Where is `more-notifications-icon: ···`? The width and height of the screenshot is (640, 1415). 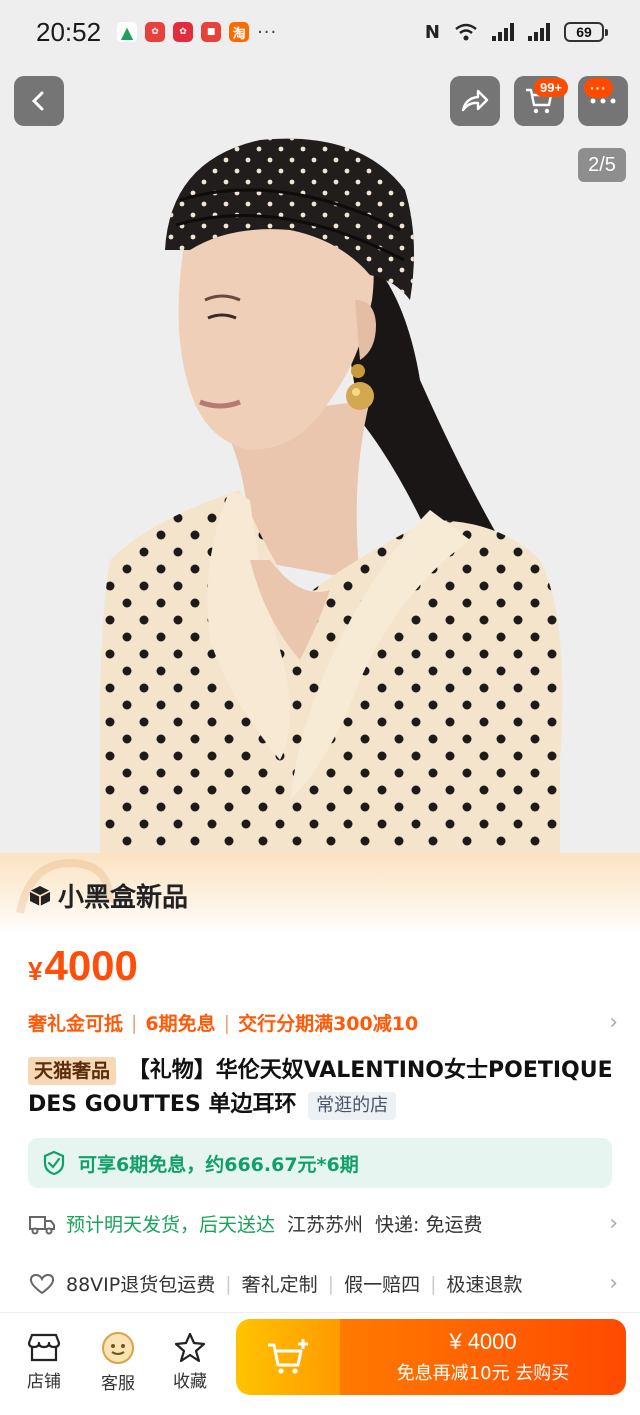 more-notifications-icon: ··· is located at coordinates (267, 32).